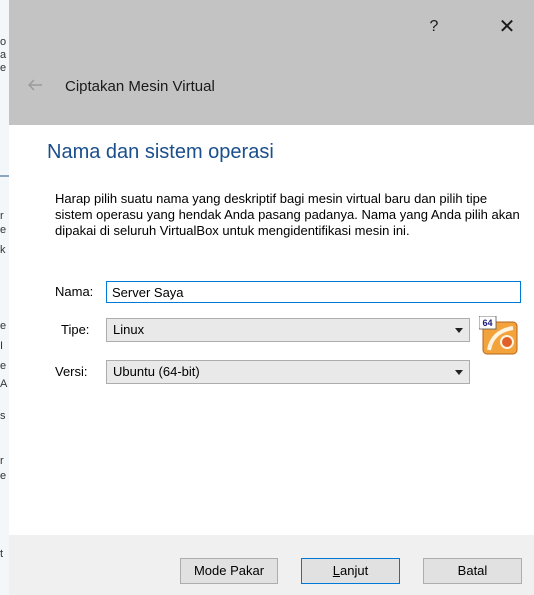  I want to click on cancel-button: Batal, so click(472, 571).